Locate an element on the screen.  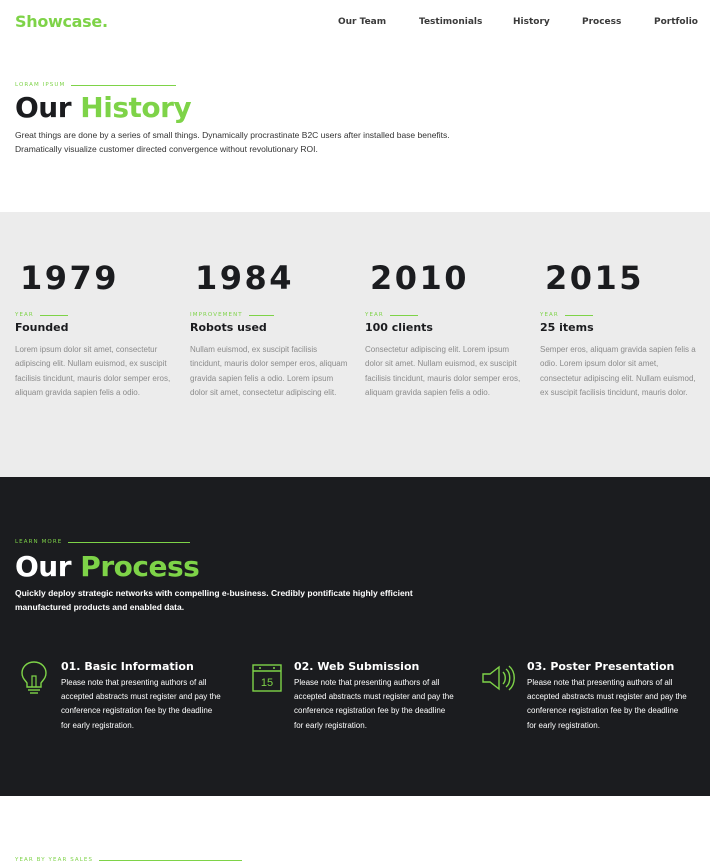
step-title: 03. Poster Presentation is located at coordinates (601, 666).